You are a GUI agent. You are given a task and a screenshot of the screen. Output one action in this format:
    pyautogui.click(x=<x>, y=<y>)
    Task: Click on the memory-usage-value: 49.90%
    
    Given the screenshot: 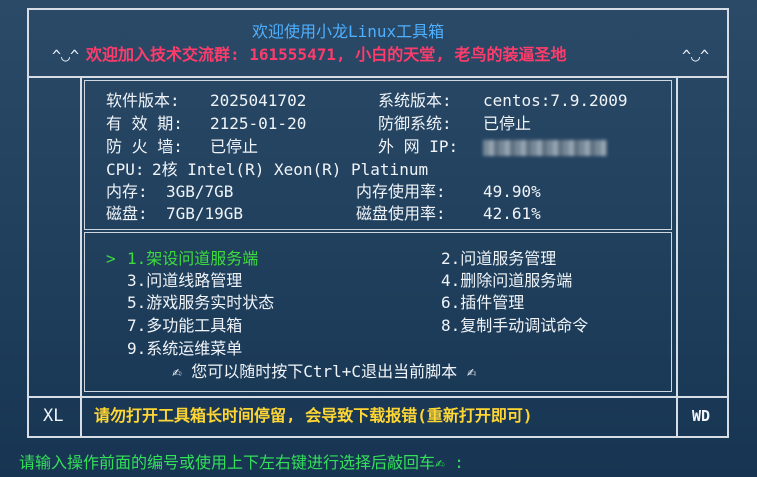 What is the action you would take?
    pyautogui.click(x=512, y=191)
    